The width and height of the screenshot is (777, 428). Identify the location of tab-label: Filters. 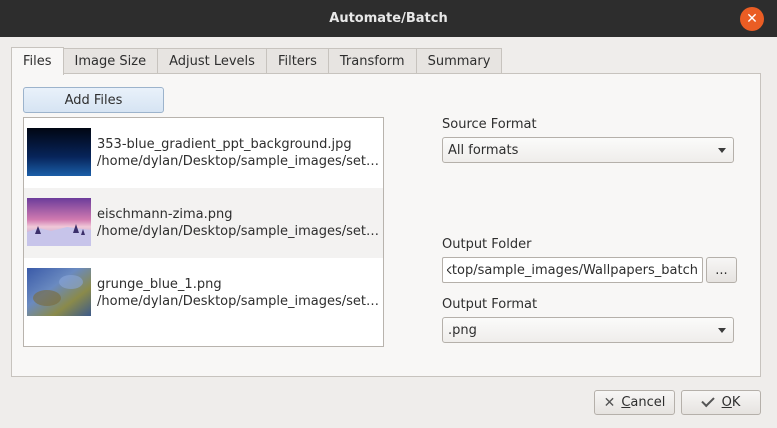
(297, 61).